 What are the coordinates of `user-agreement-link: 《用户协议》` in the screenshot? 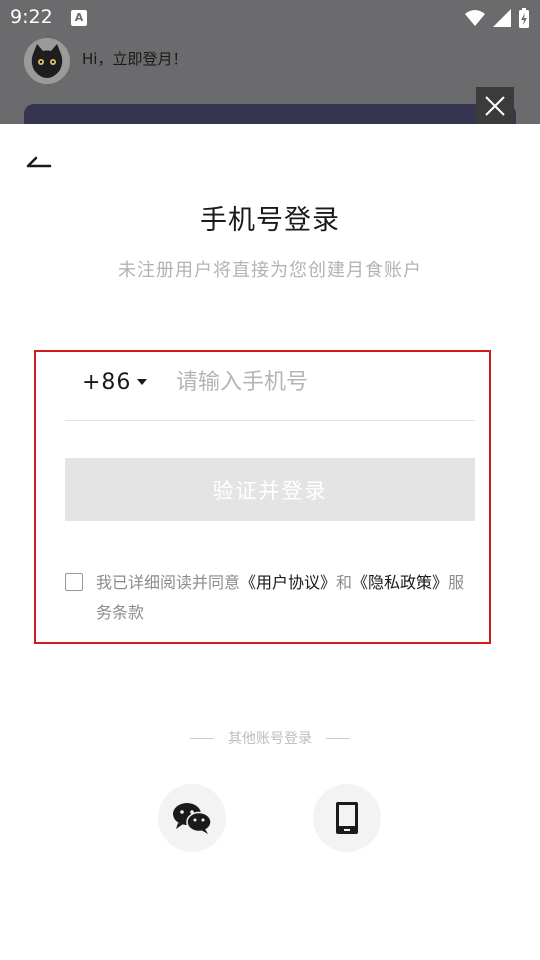 It's located at (288, 582).